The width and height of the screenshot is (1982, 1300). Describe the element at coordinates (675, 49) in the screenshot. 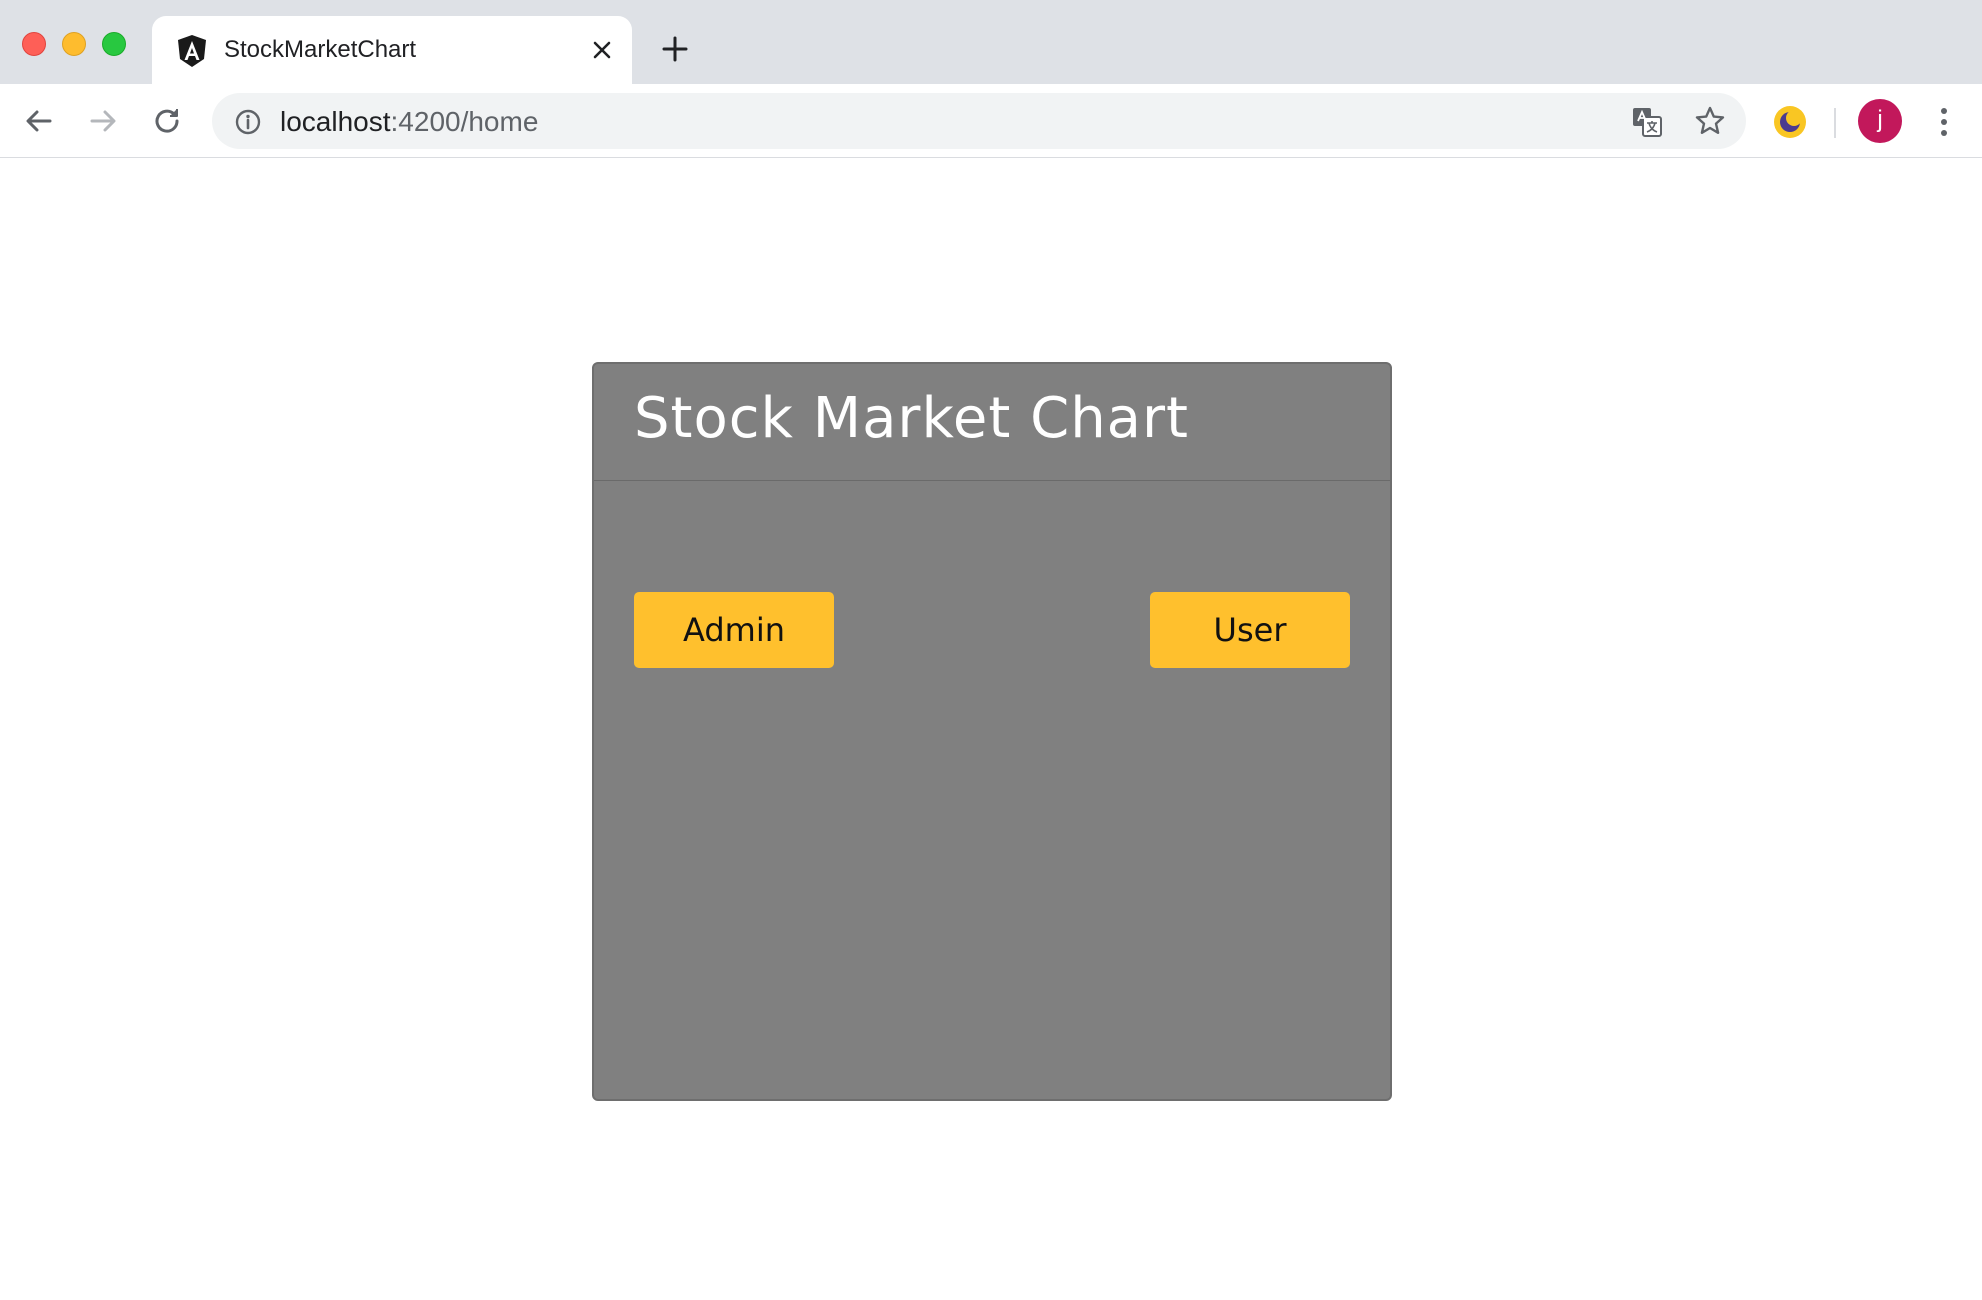

I see `new-tab-plus-icon` at that location.